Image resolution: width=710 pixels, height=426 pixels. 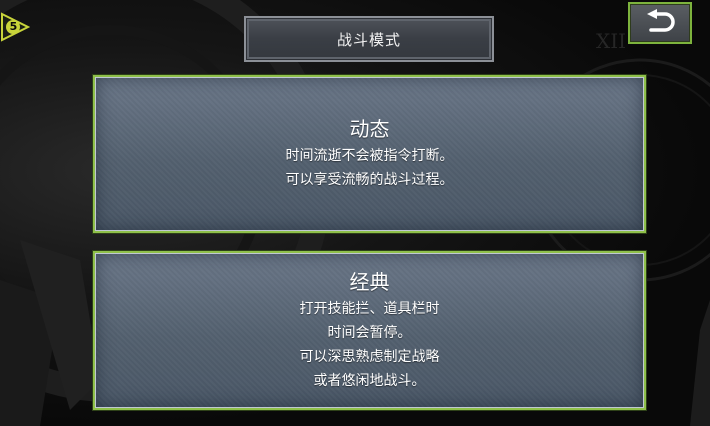 I want to click on back-button, so click(x=660, y=23).